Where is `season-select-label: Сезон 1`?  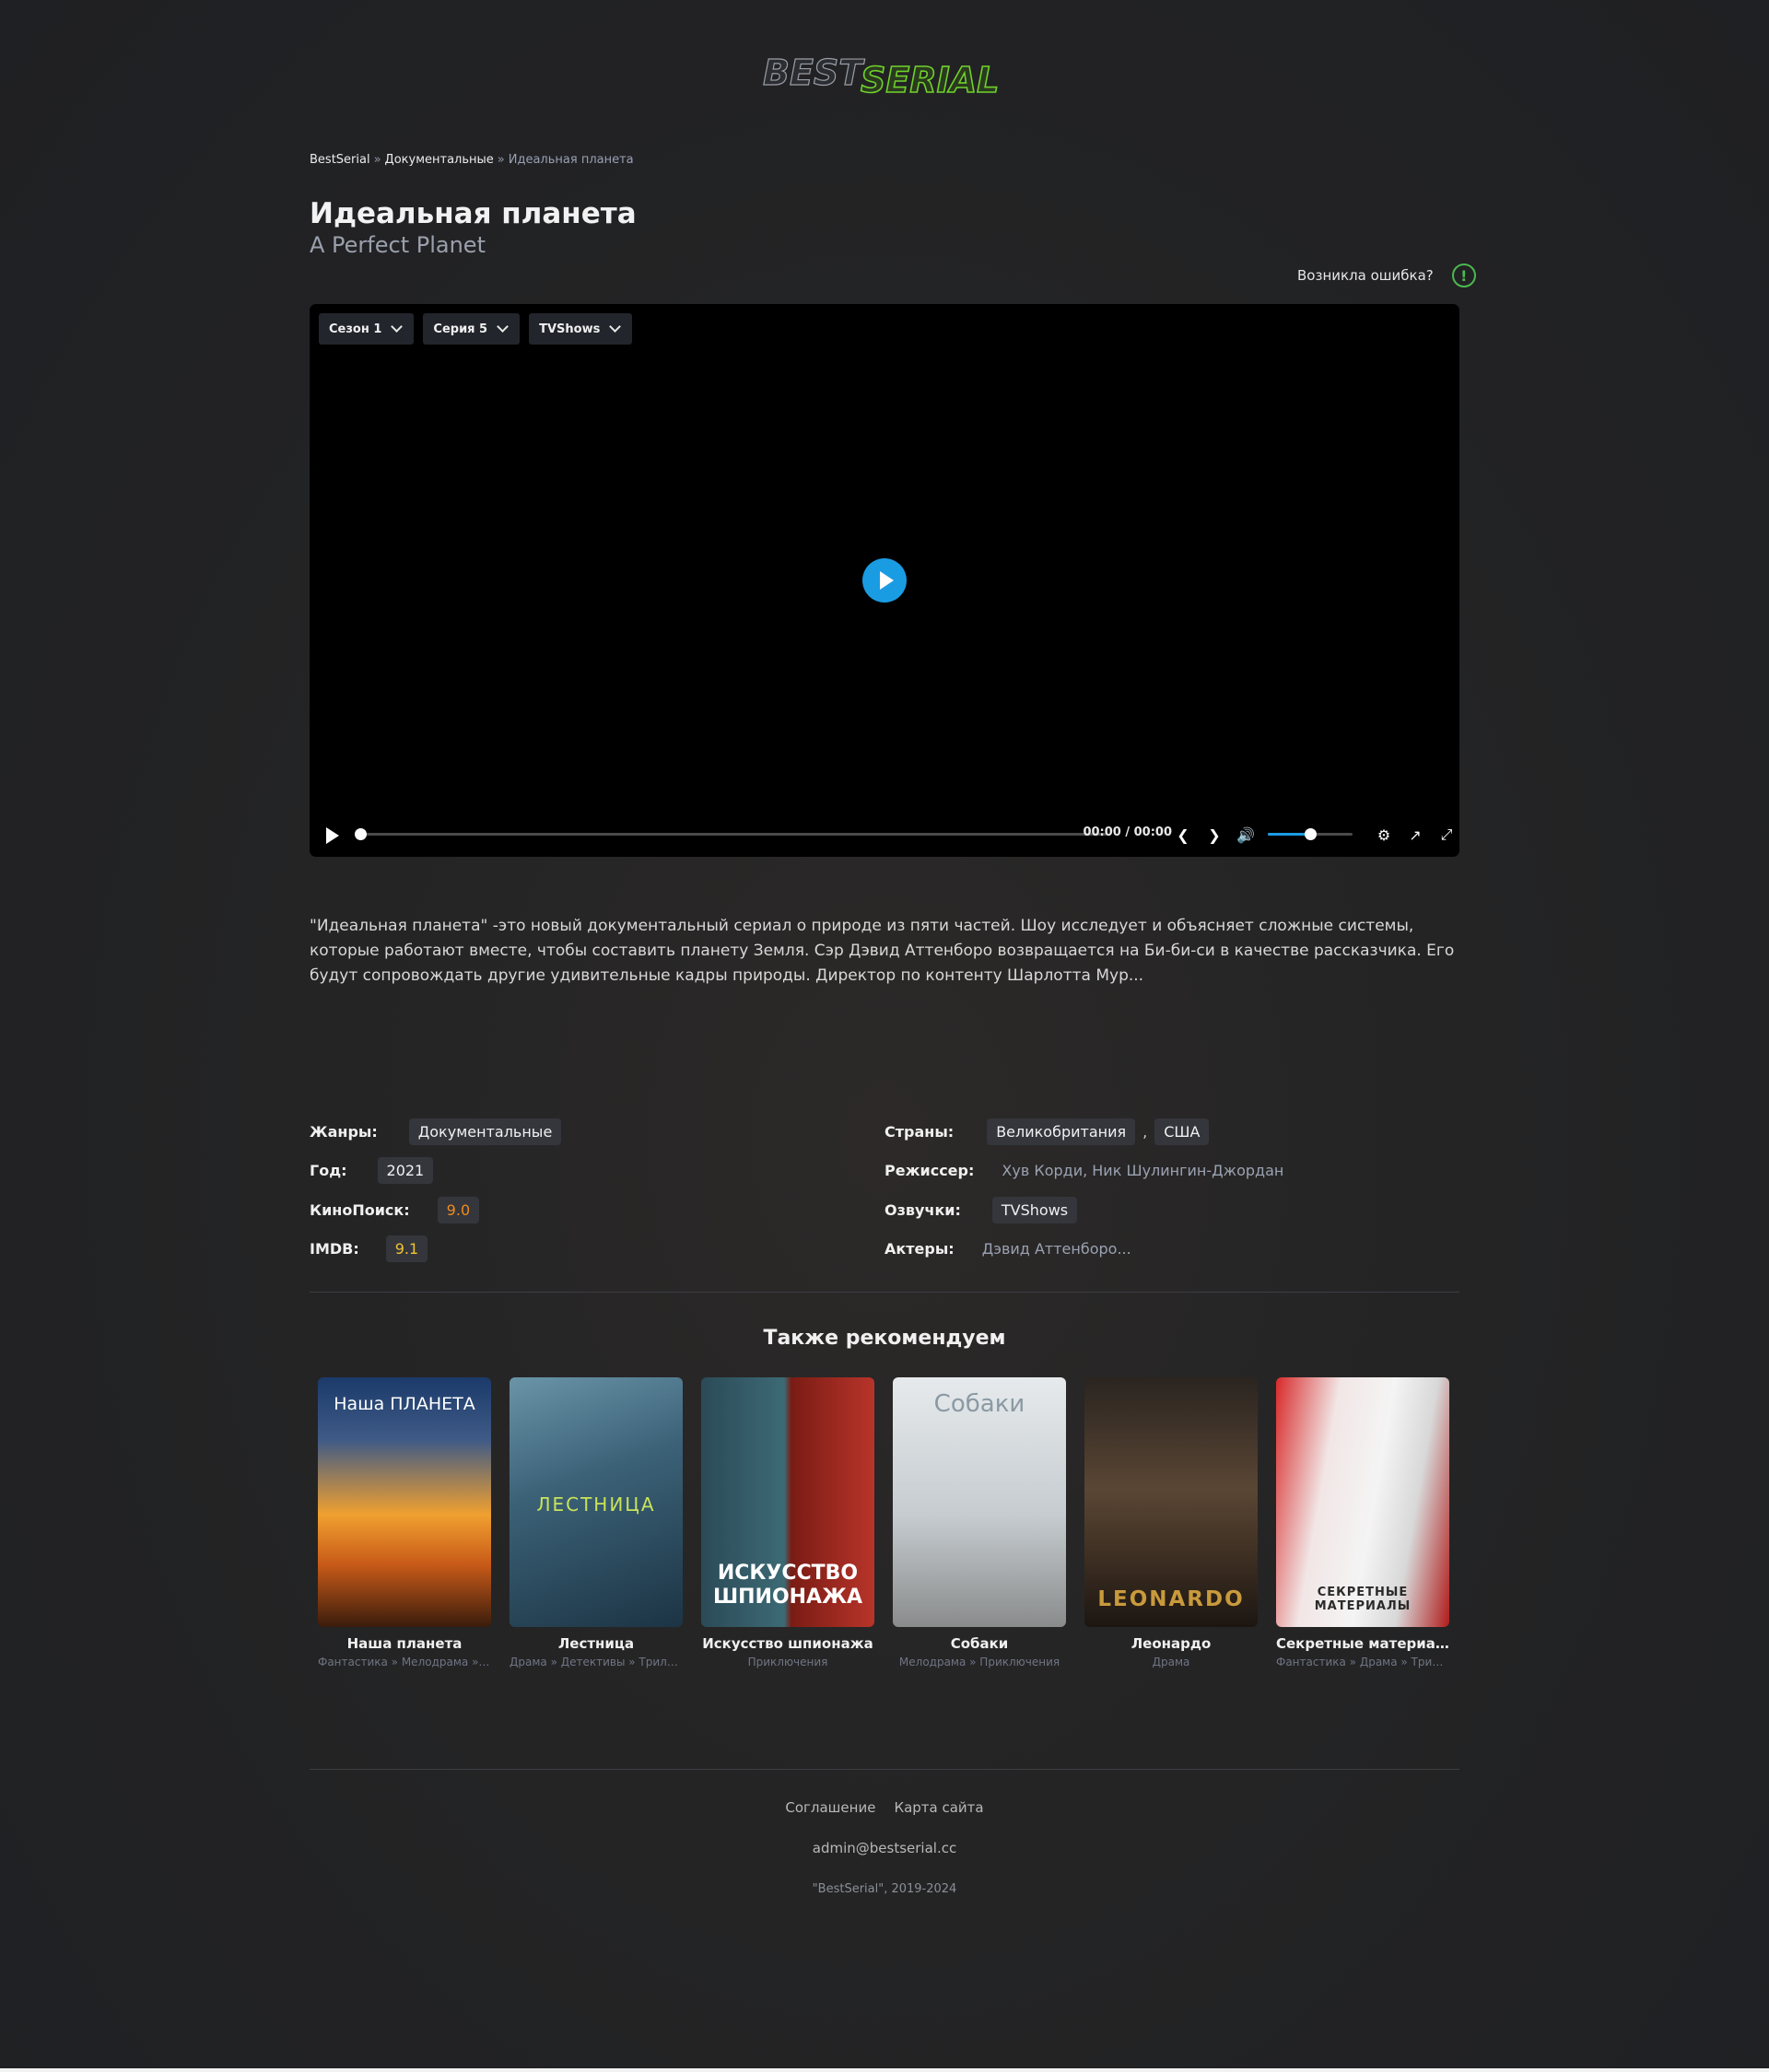 season-select-label: Сезон 1 is located at coordinates (355, 329).